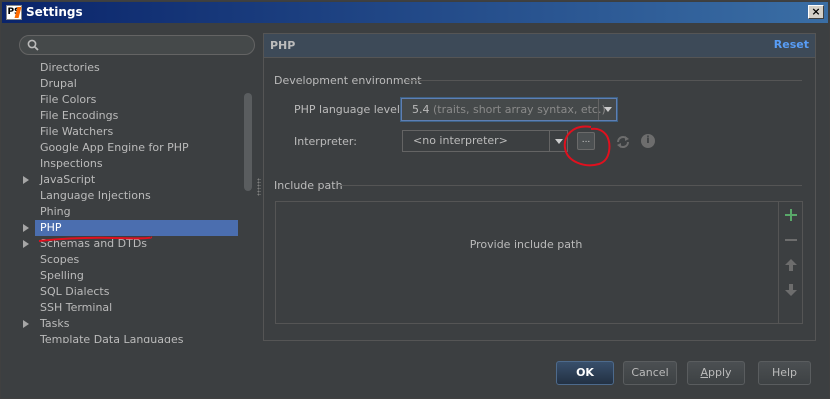  Describe the element at coordinates (421, 109) in the screenshot. I see `lang-level-value: 5.4` at that location.